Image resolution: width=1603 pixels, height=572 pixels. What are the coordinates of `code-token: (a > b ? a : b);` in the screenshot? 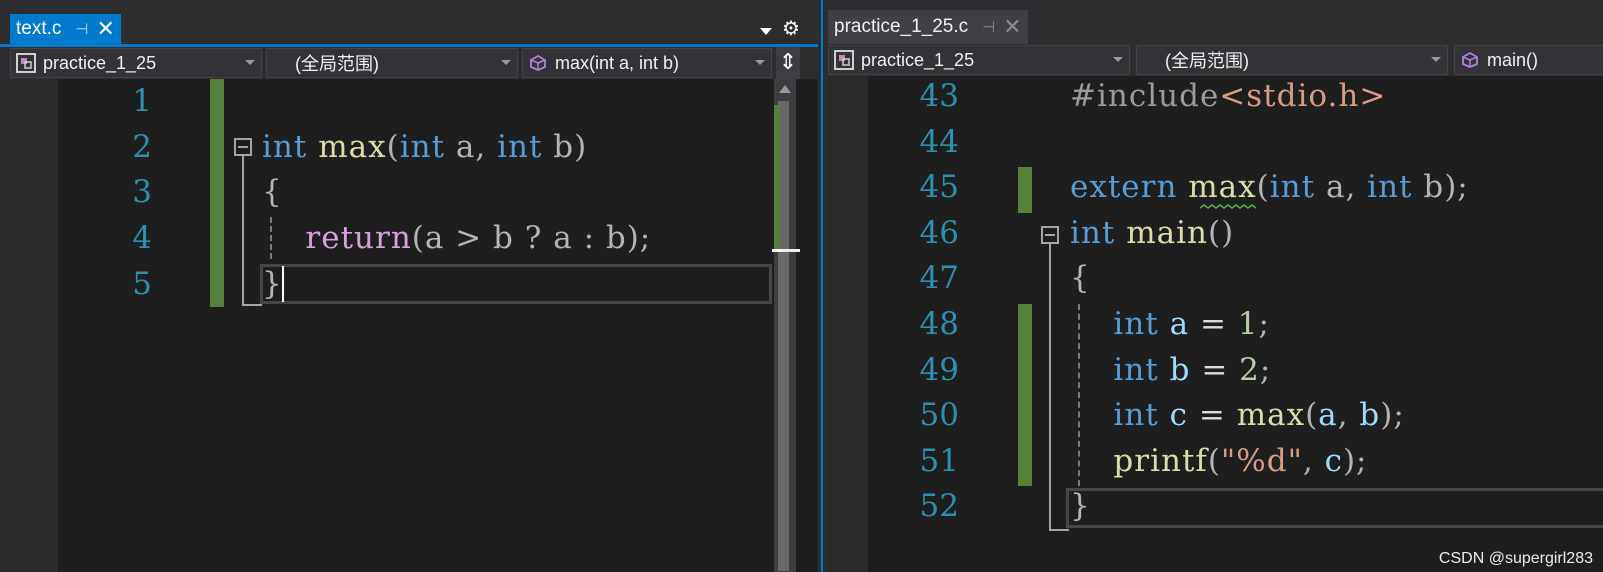 It's located at (531, 238).